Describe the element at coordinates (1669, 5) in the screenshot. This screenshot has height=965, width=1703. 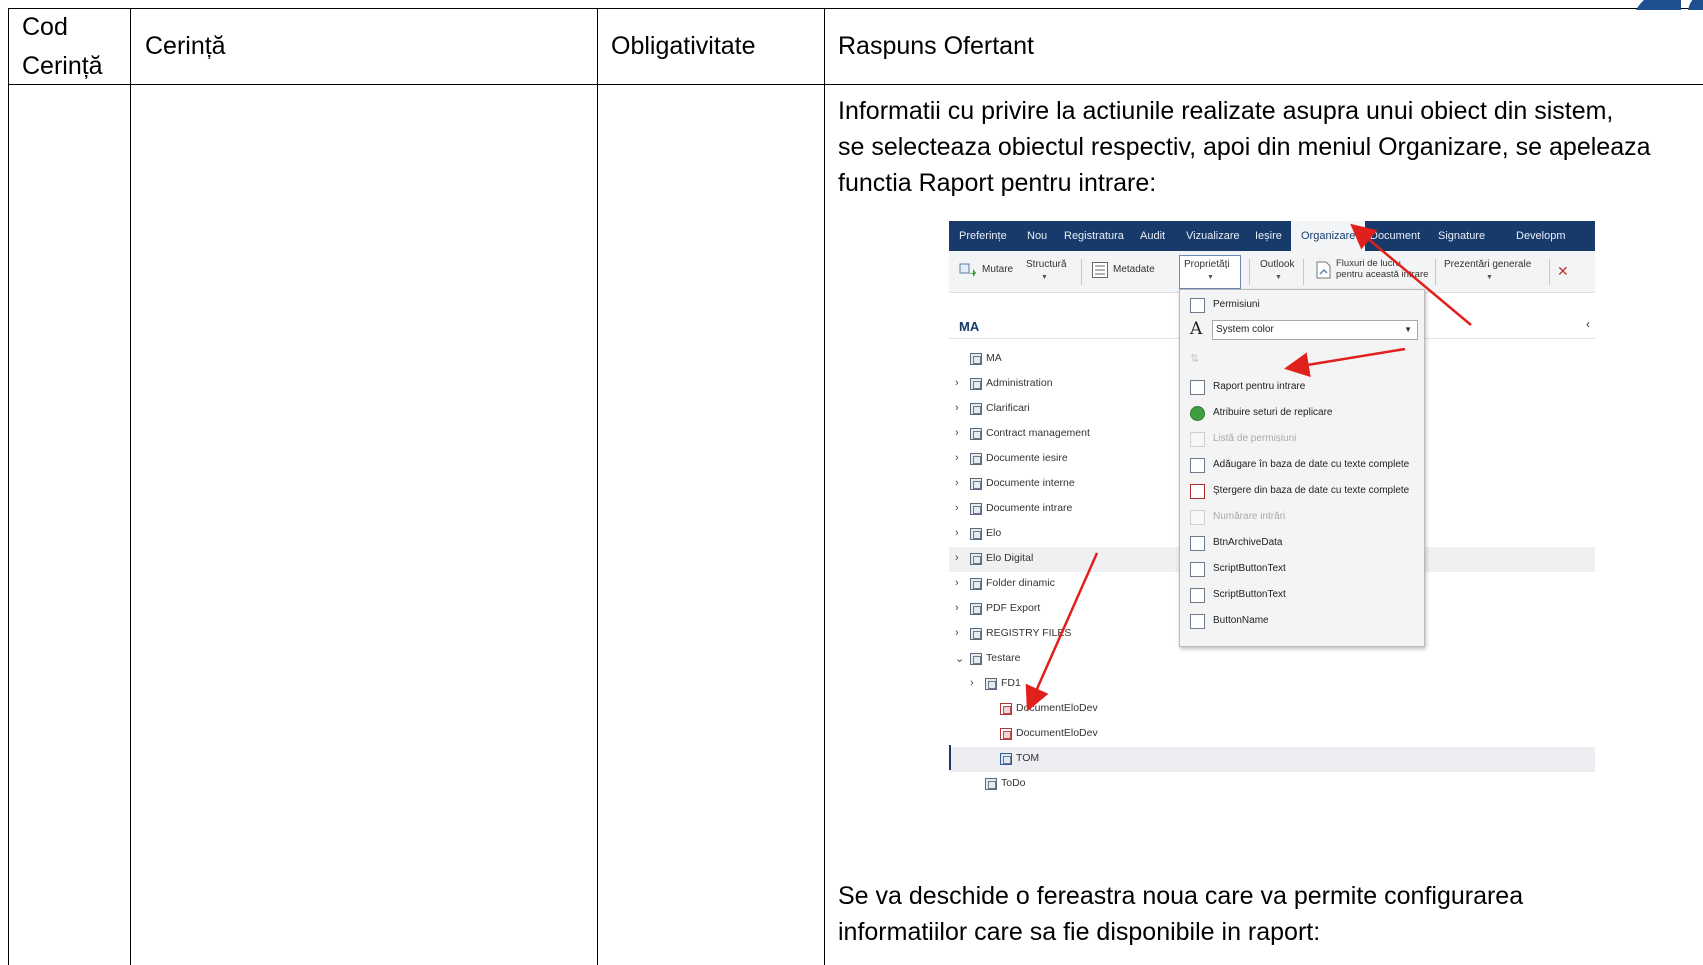
I see `logo-fragment-icon` at that location.